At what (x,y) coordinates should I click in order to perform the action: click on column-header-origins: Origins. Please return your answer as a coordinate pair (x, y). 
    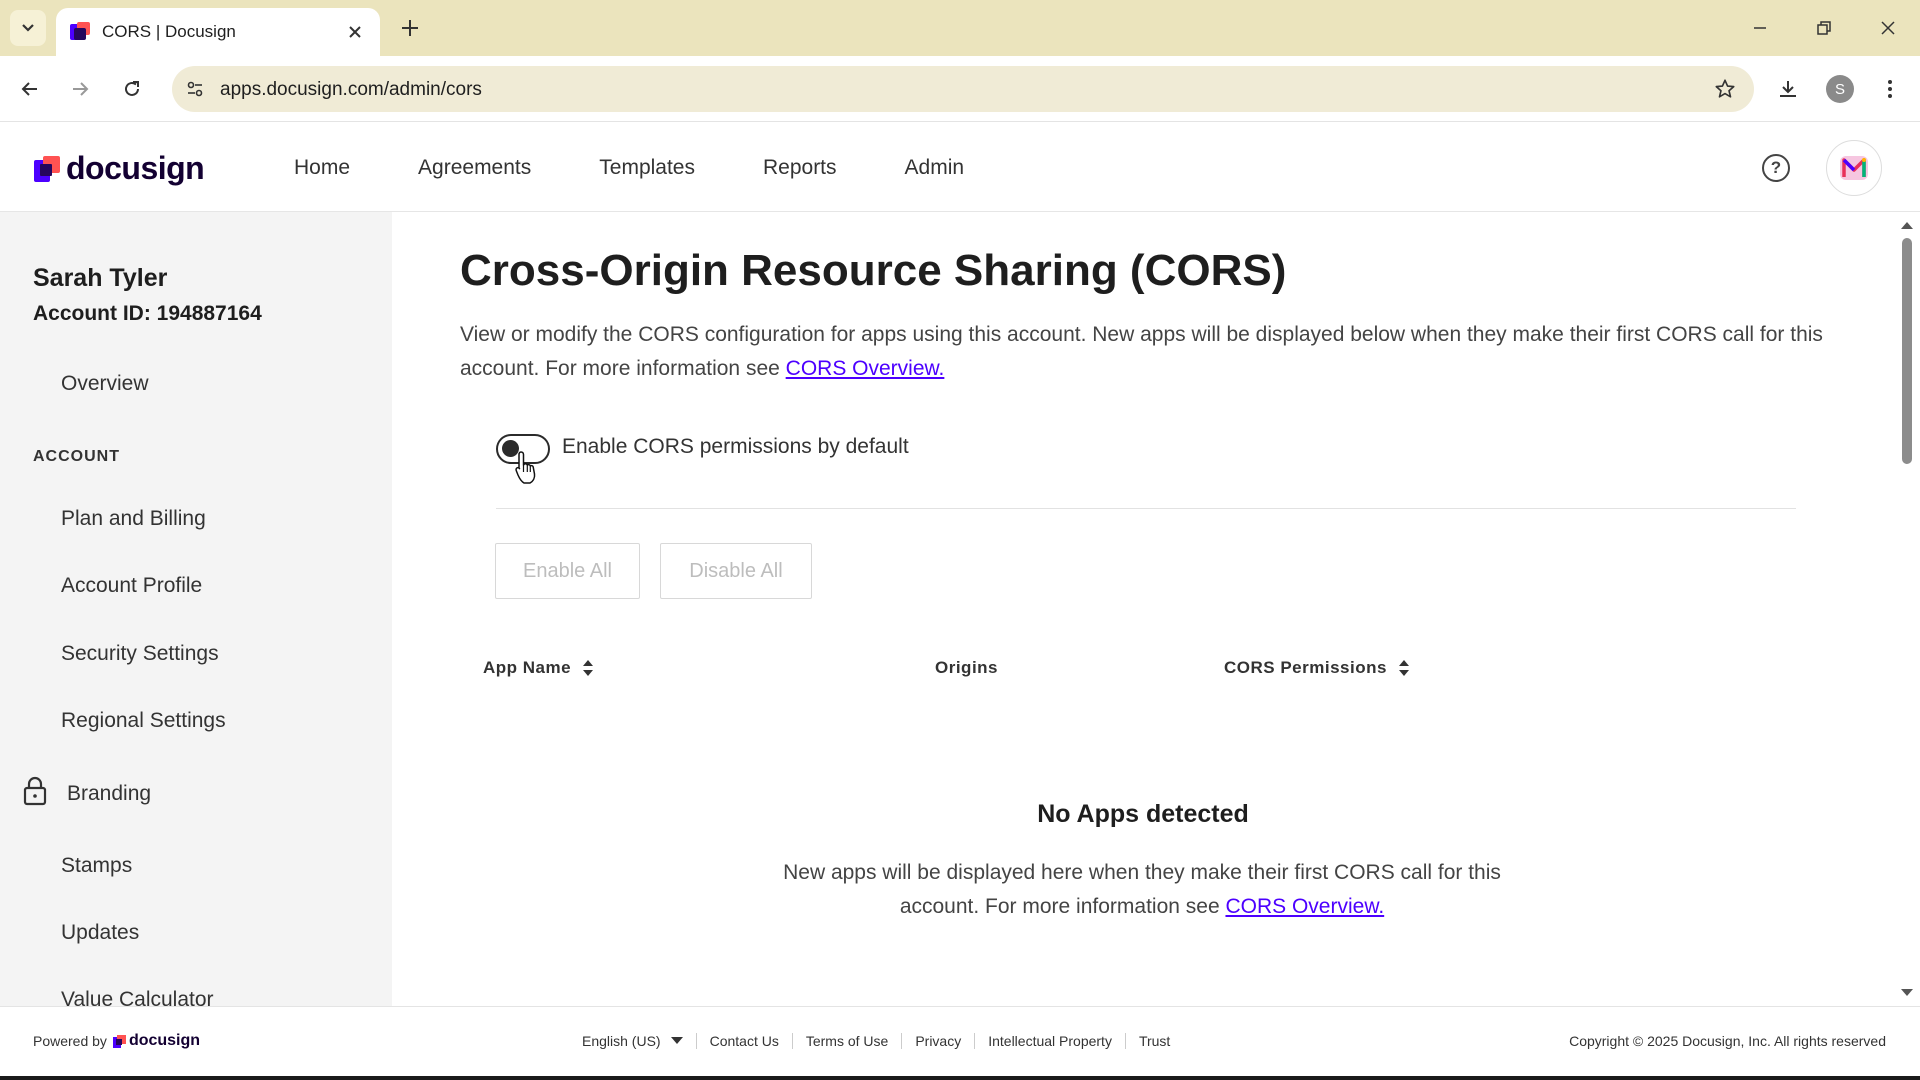
    Looking at the image, I should click on (966, 668).